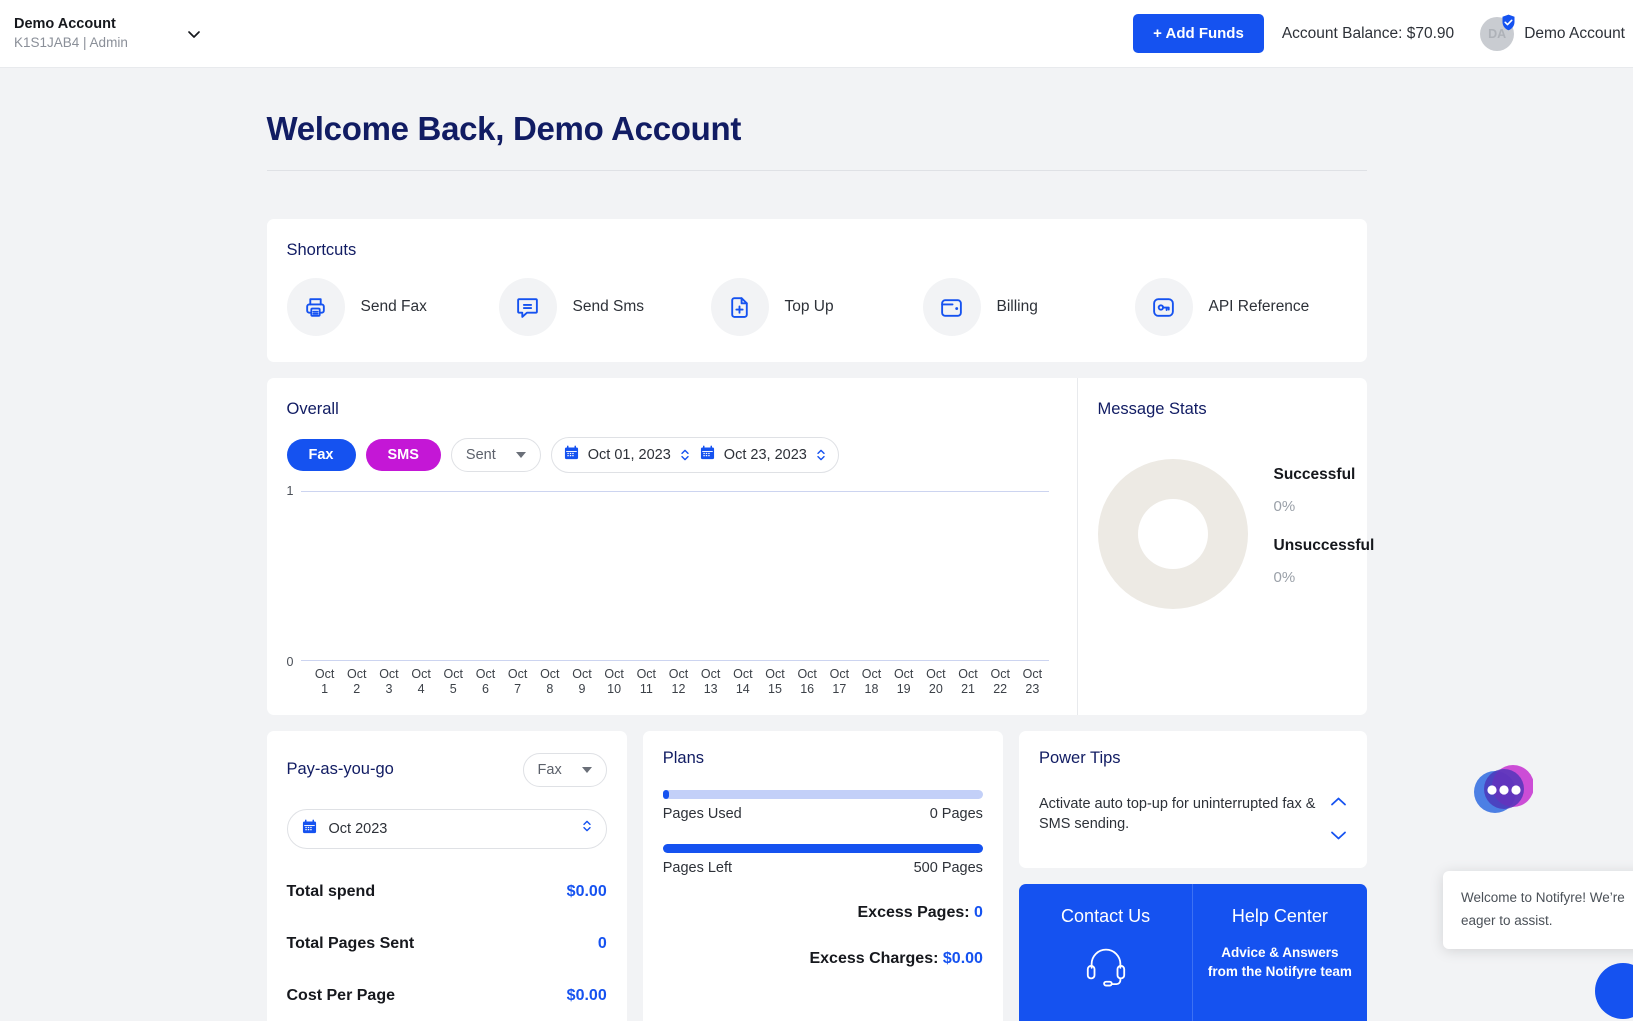 The height and width of the screenshot is (1021, 1633). What do you see at coordinates (321, 455) in the screenshot?
I see `filter-fax-button: Fax` at bounding box center [321, 455].